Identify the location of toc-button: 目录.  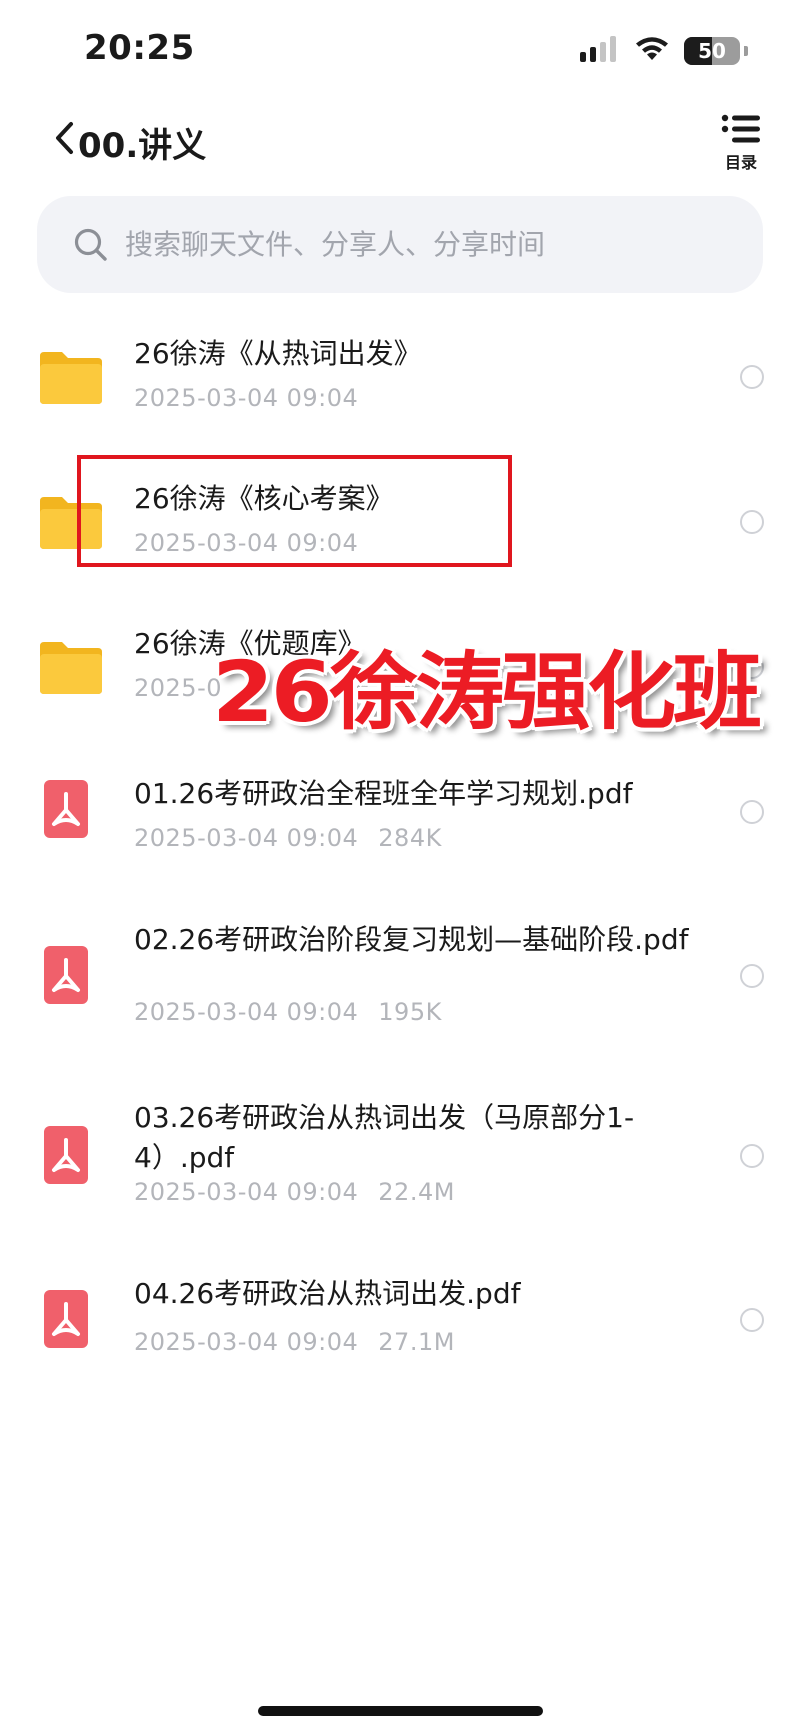
(741, 144).